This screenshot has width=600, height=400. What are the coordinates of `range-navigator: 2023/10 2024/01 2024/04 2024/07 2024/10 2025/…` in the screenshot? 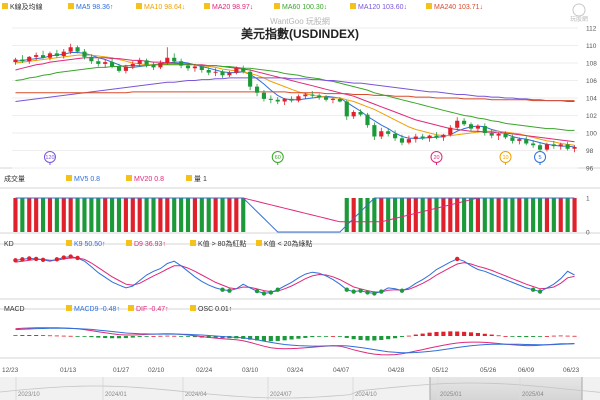 It's located at (300, 388).